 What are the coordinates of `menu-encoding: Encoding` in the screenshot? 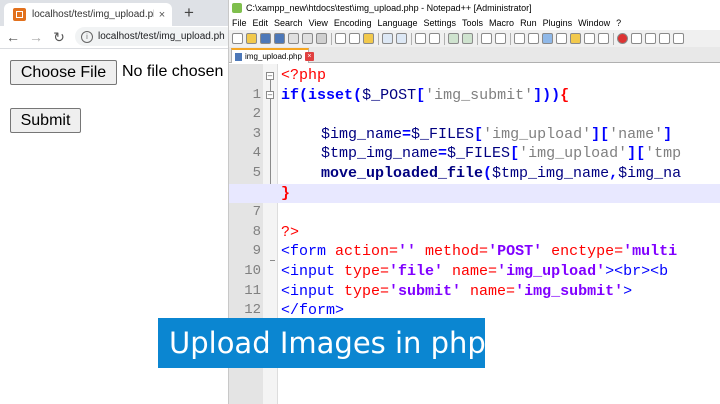 It's located at (353, 23).